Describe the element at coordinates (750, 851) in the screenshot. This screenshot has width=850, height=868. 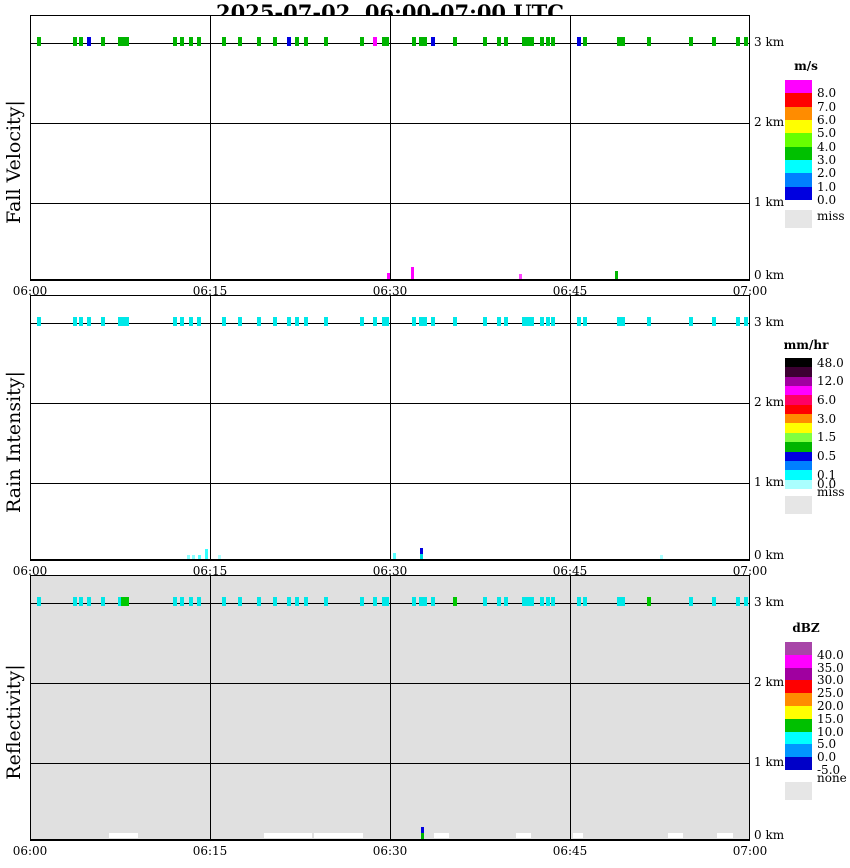
I see `time-axis-label: 07:00` at that location.